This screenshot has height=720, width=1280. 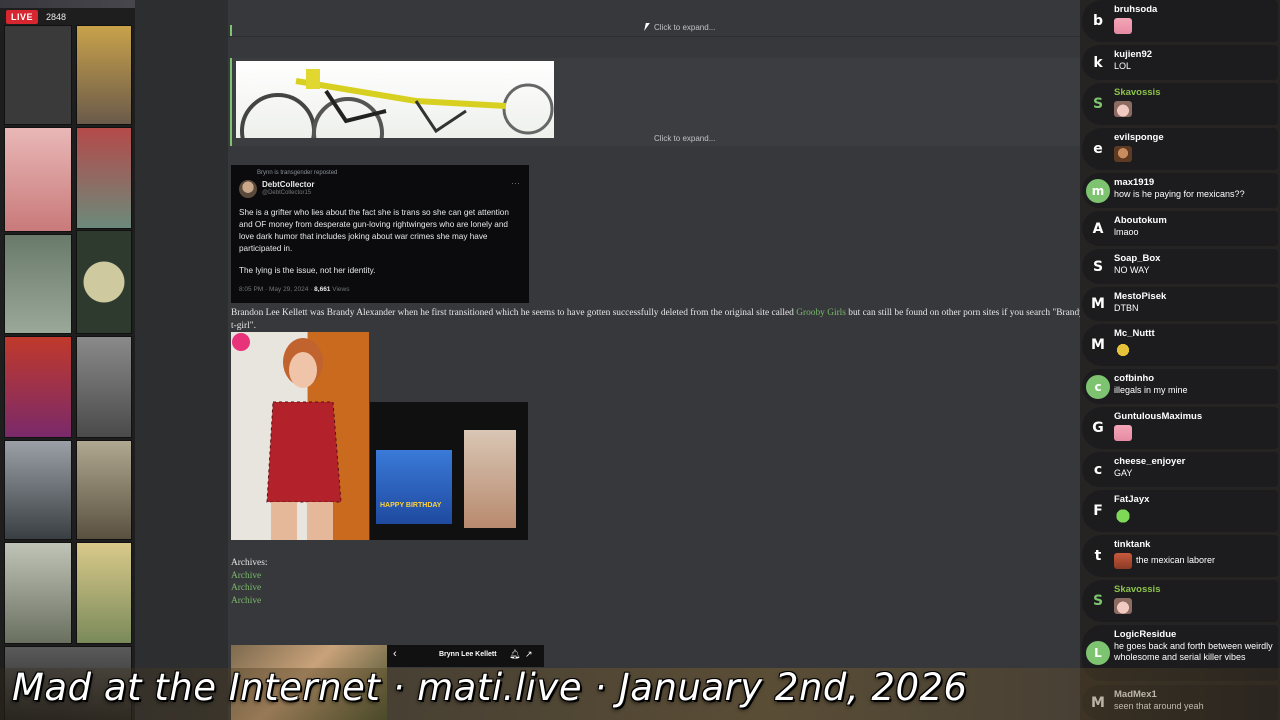 What do you see at coordinates (1139, 137) in the screenshot?
I see `chat-username: evilsponge` at bounding box center [1139, 137].